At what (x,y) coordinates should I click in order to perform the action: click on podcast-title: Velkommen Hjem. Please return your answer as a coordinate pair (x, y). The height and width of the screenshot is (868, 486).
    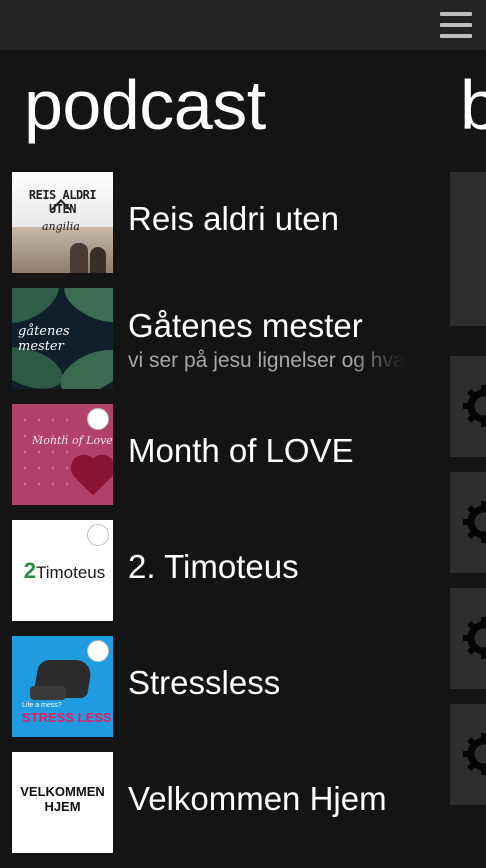
    Looking at the image, I should click on (257, 798).